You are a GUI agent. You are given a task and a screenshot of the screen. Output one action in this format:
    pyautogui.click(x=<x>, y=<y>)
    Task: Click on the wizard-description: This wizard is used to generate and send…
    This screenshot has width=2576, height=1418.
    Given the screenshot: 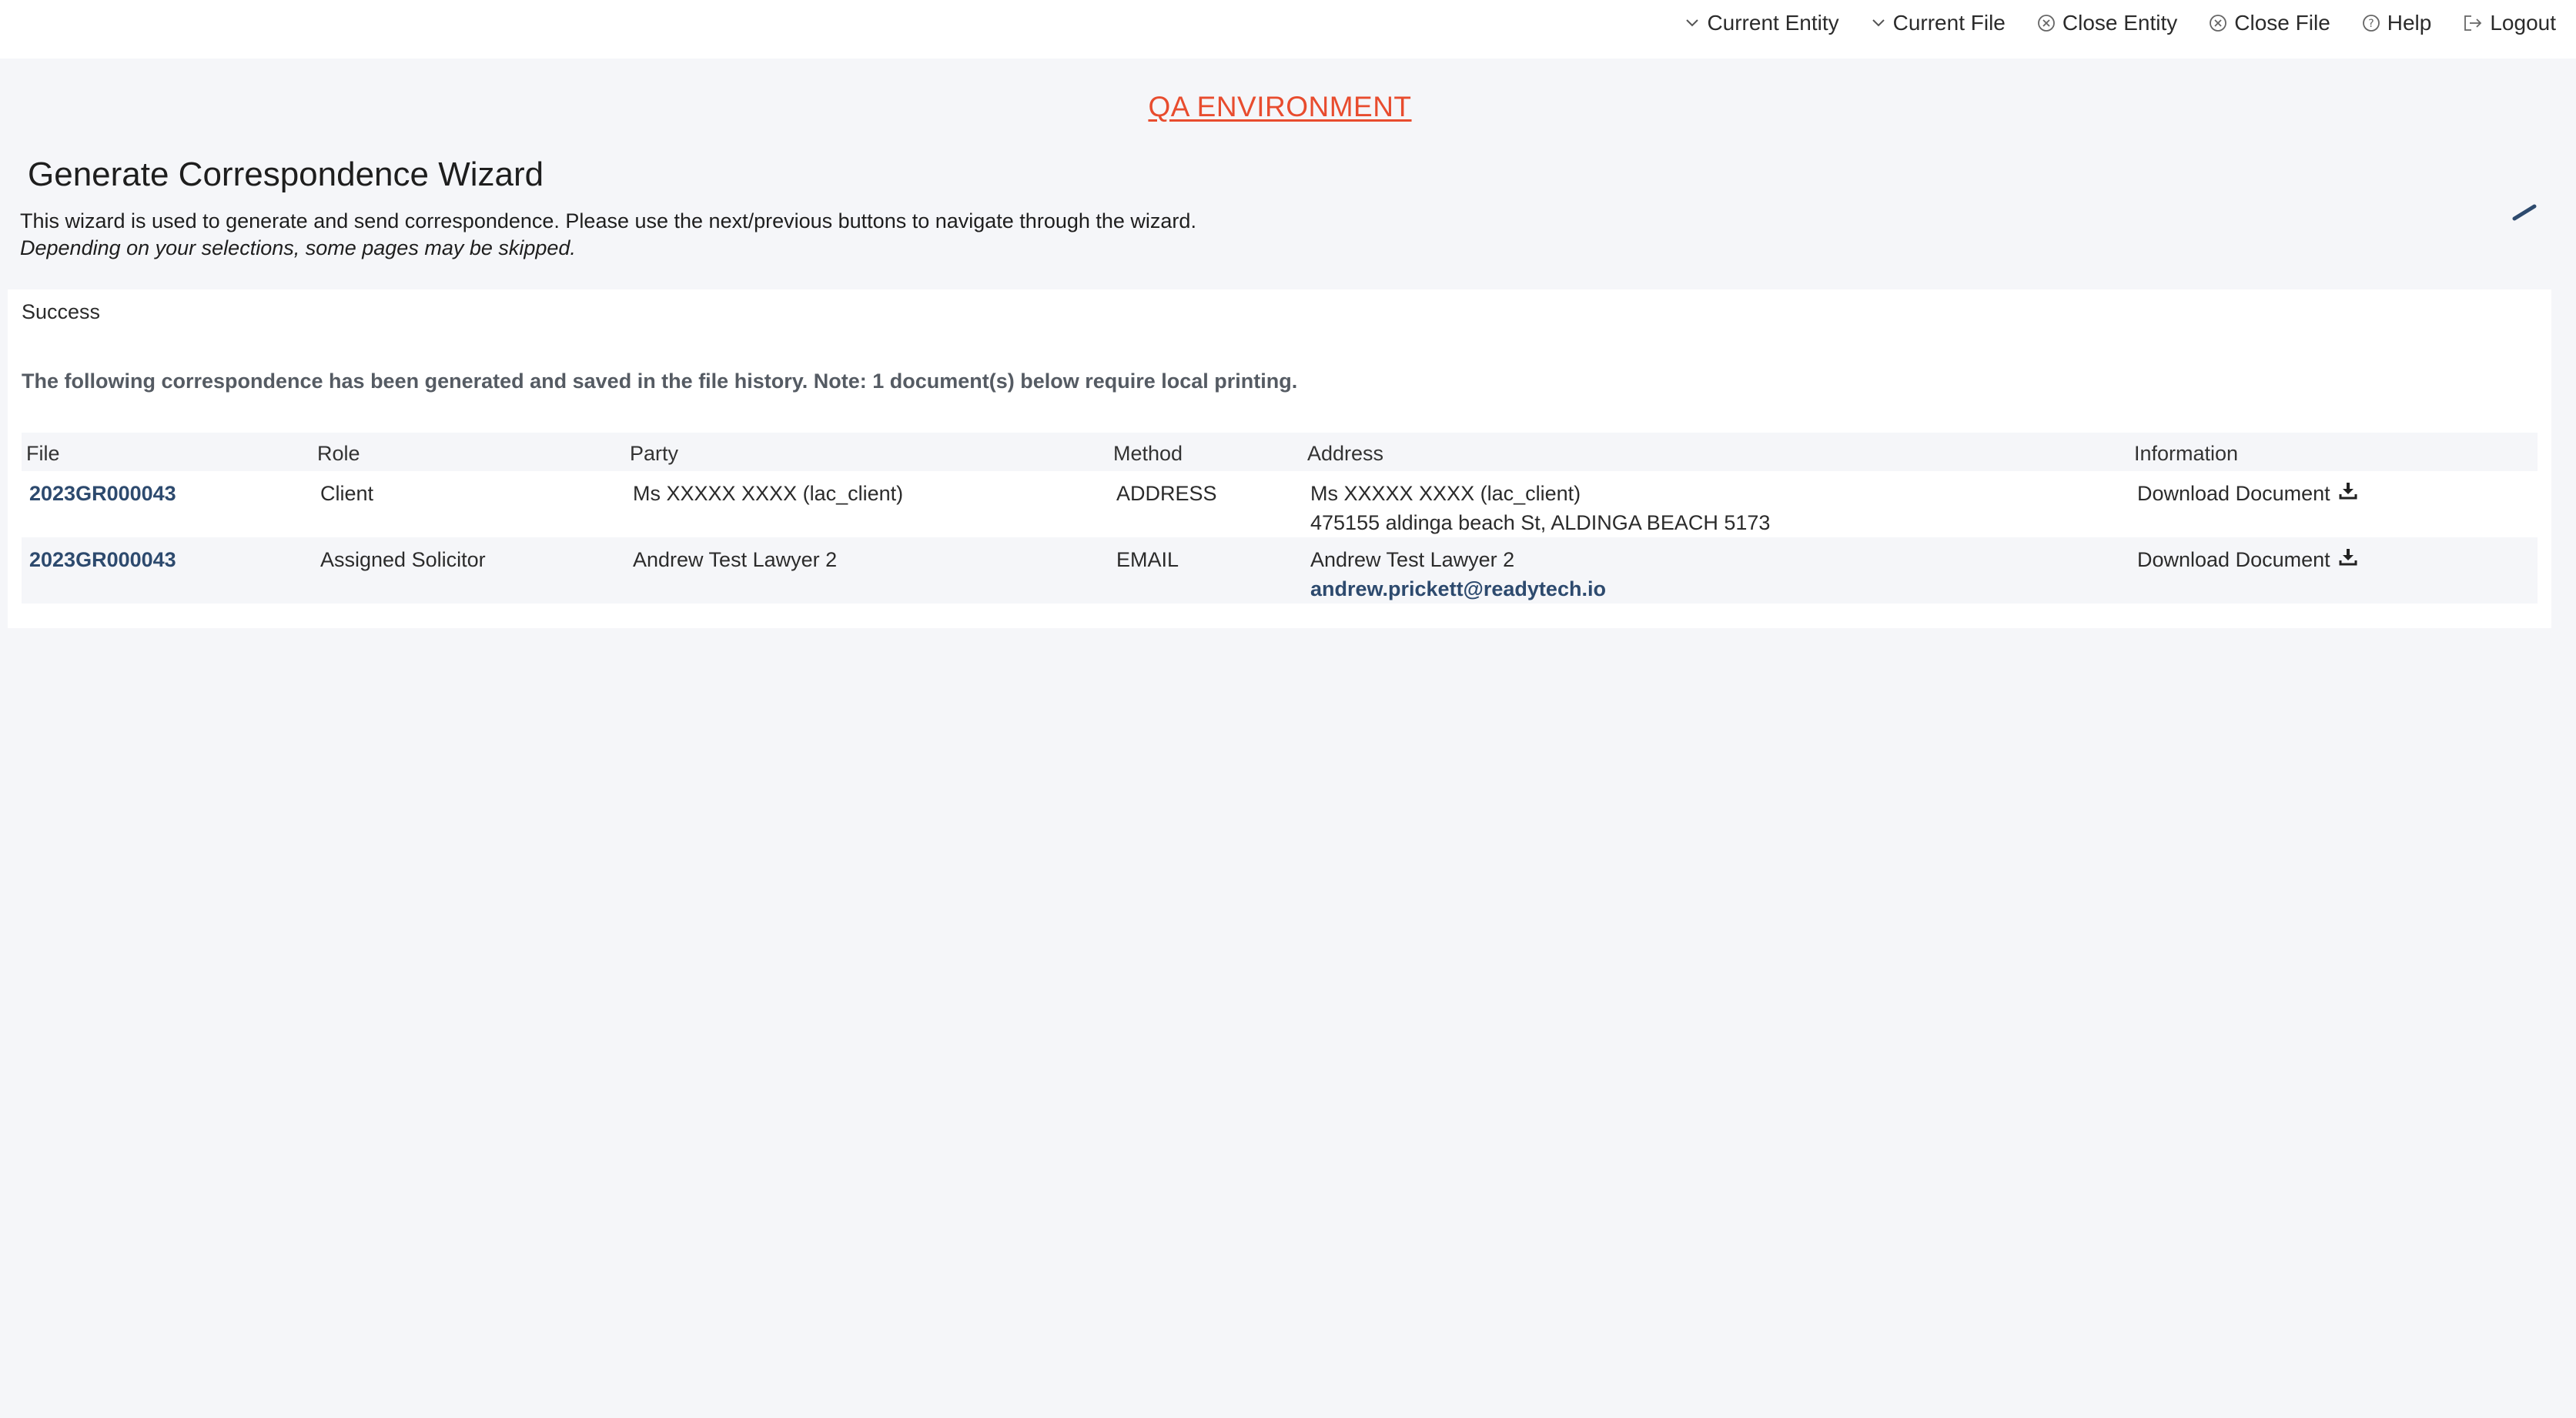 What is the action you would take?
    pyautogui.click(x=608, y=235)
    